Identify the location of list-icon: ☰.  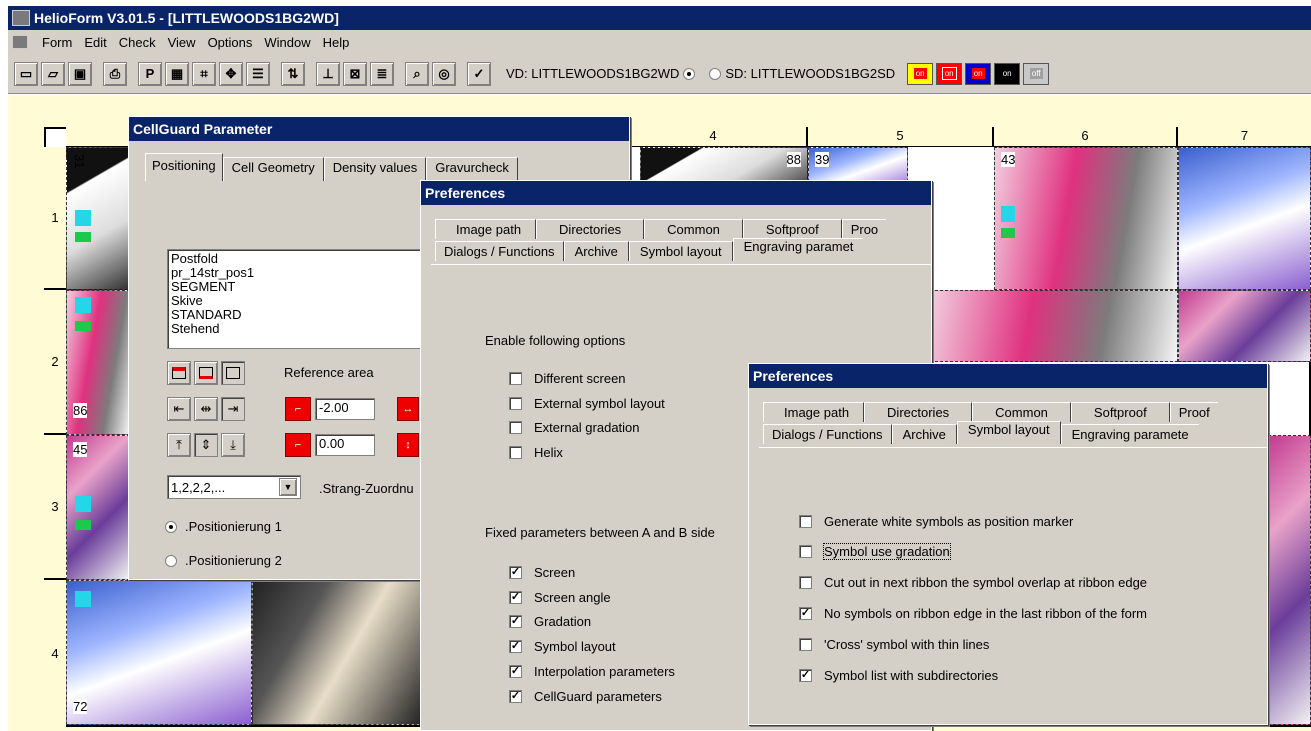
(258, 73).